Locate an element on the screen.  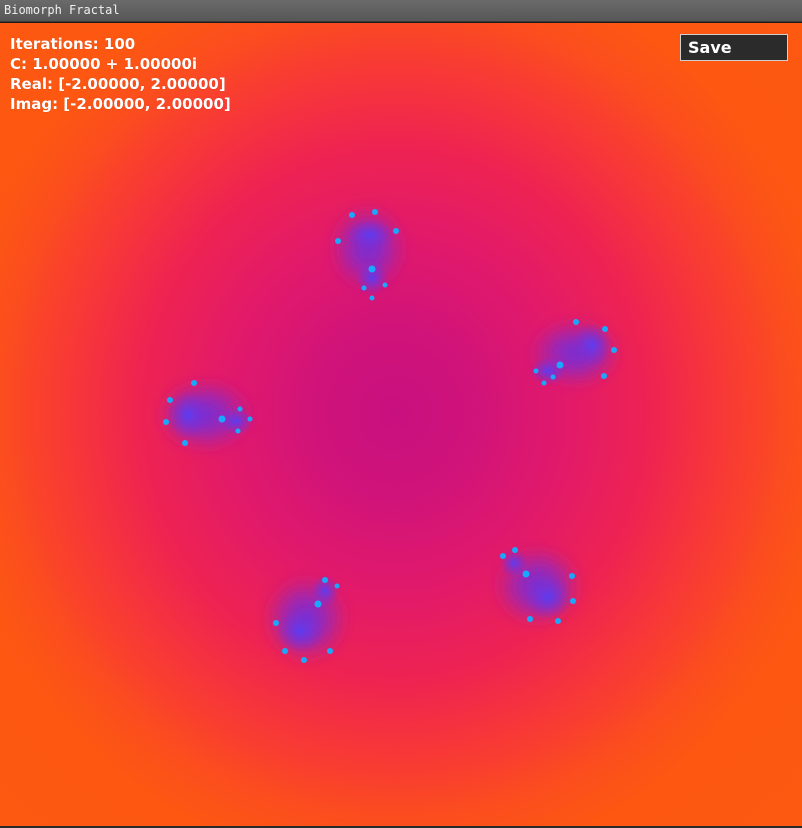
c-value-label: C: 1.00000 + 1.00000i is located at coordinates (104, 64).